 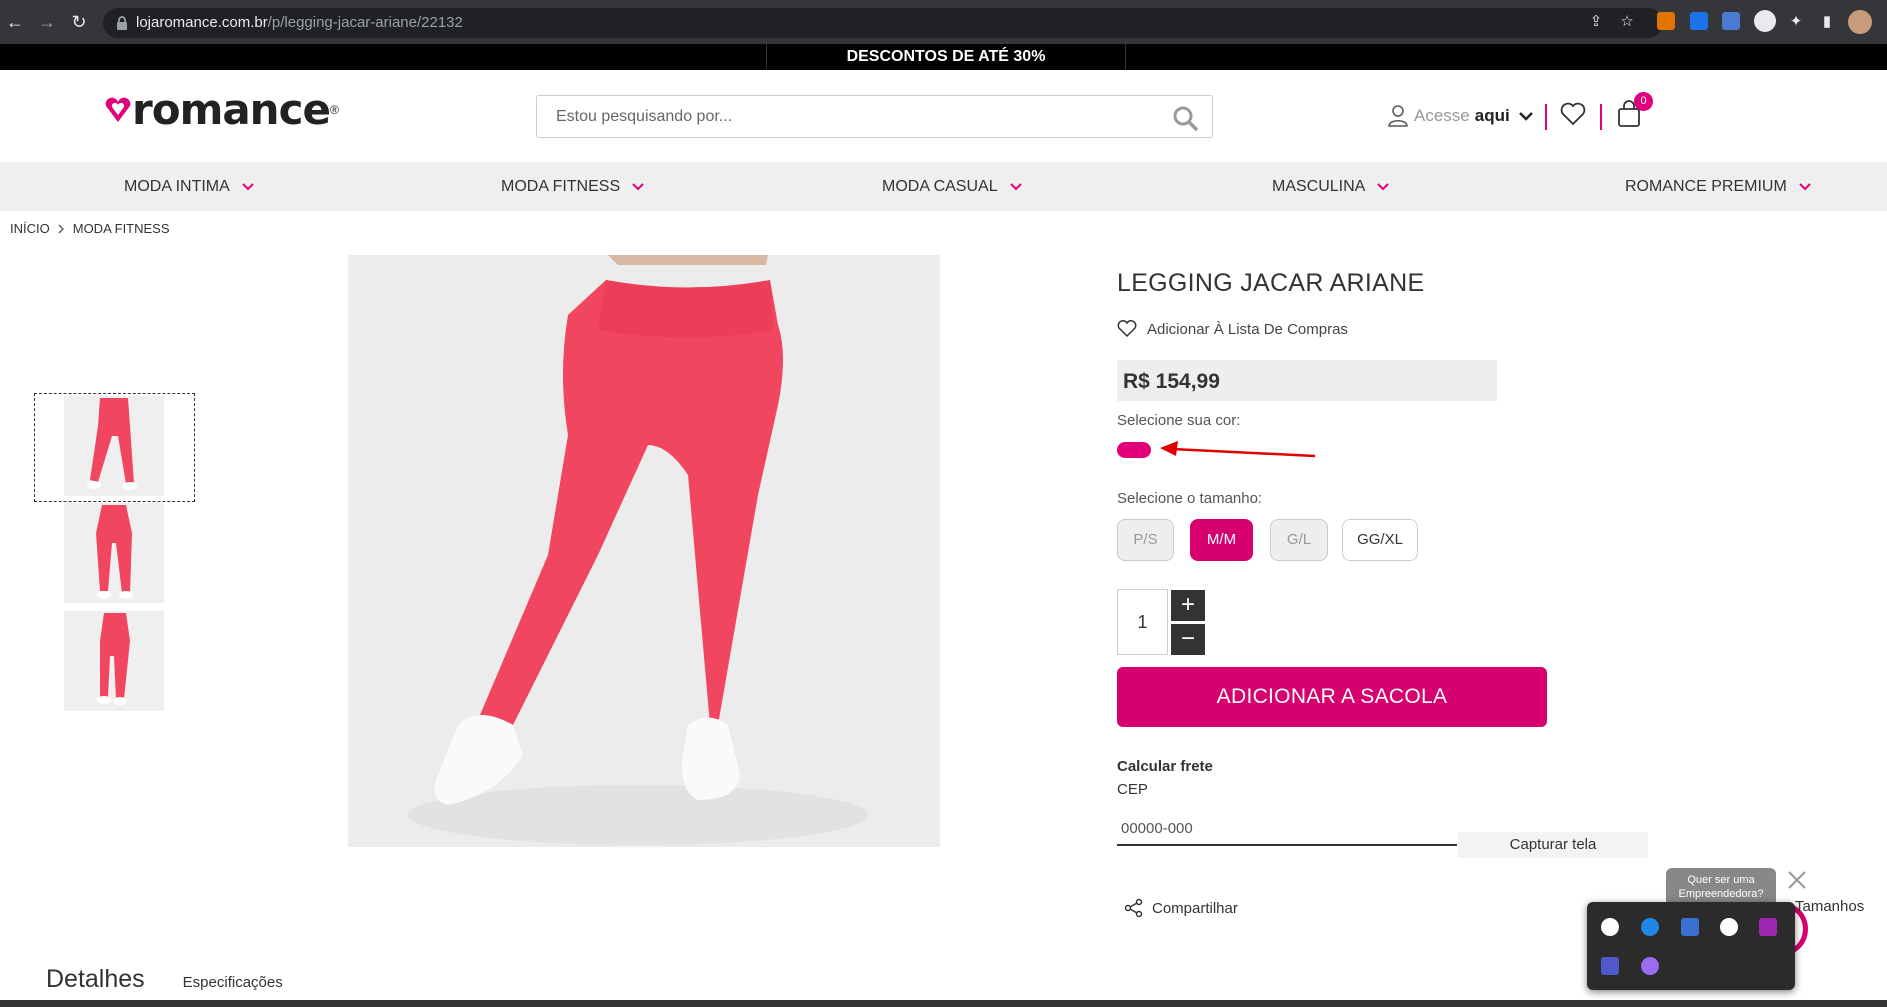 I want to click on menu-item-romance-premium: ROMANCE PREMIUM, so click(x=1718, y=186).